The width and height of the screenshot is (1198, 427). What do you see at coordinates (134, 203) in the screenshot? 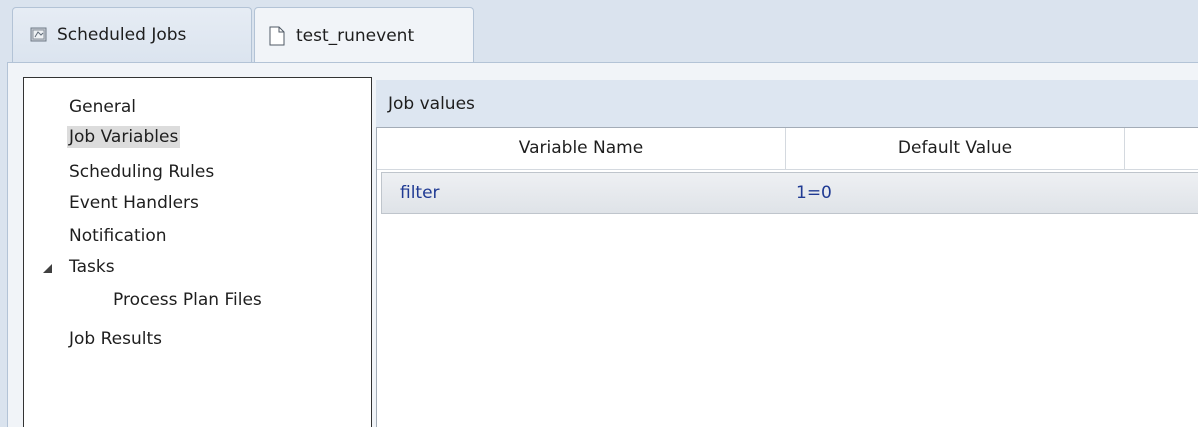
I see `nav-item-event-handlers: Event Handlers` at bounding box center [134, 203].